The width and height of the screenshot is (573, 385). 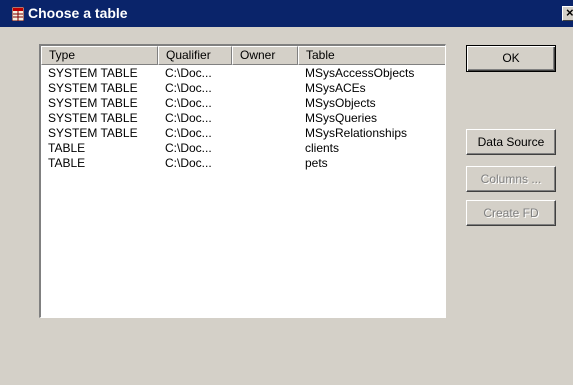 What do you see at coordinates (511, 142) in the screenshot?
I see `data-source-button: Data Source` at bounding box center [511, 142].